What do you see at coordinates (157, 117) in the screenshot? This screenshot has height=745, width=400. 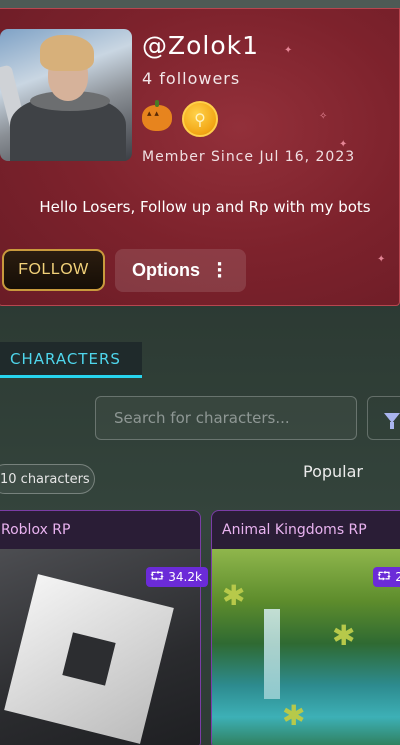 I see `pumpkin-badge-icon` at bounding box center [157, 117].